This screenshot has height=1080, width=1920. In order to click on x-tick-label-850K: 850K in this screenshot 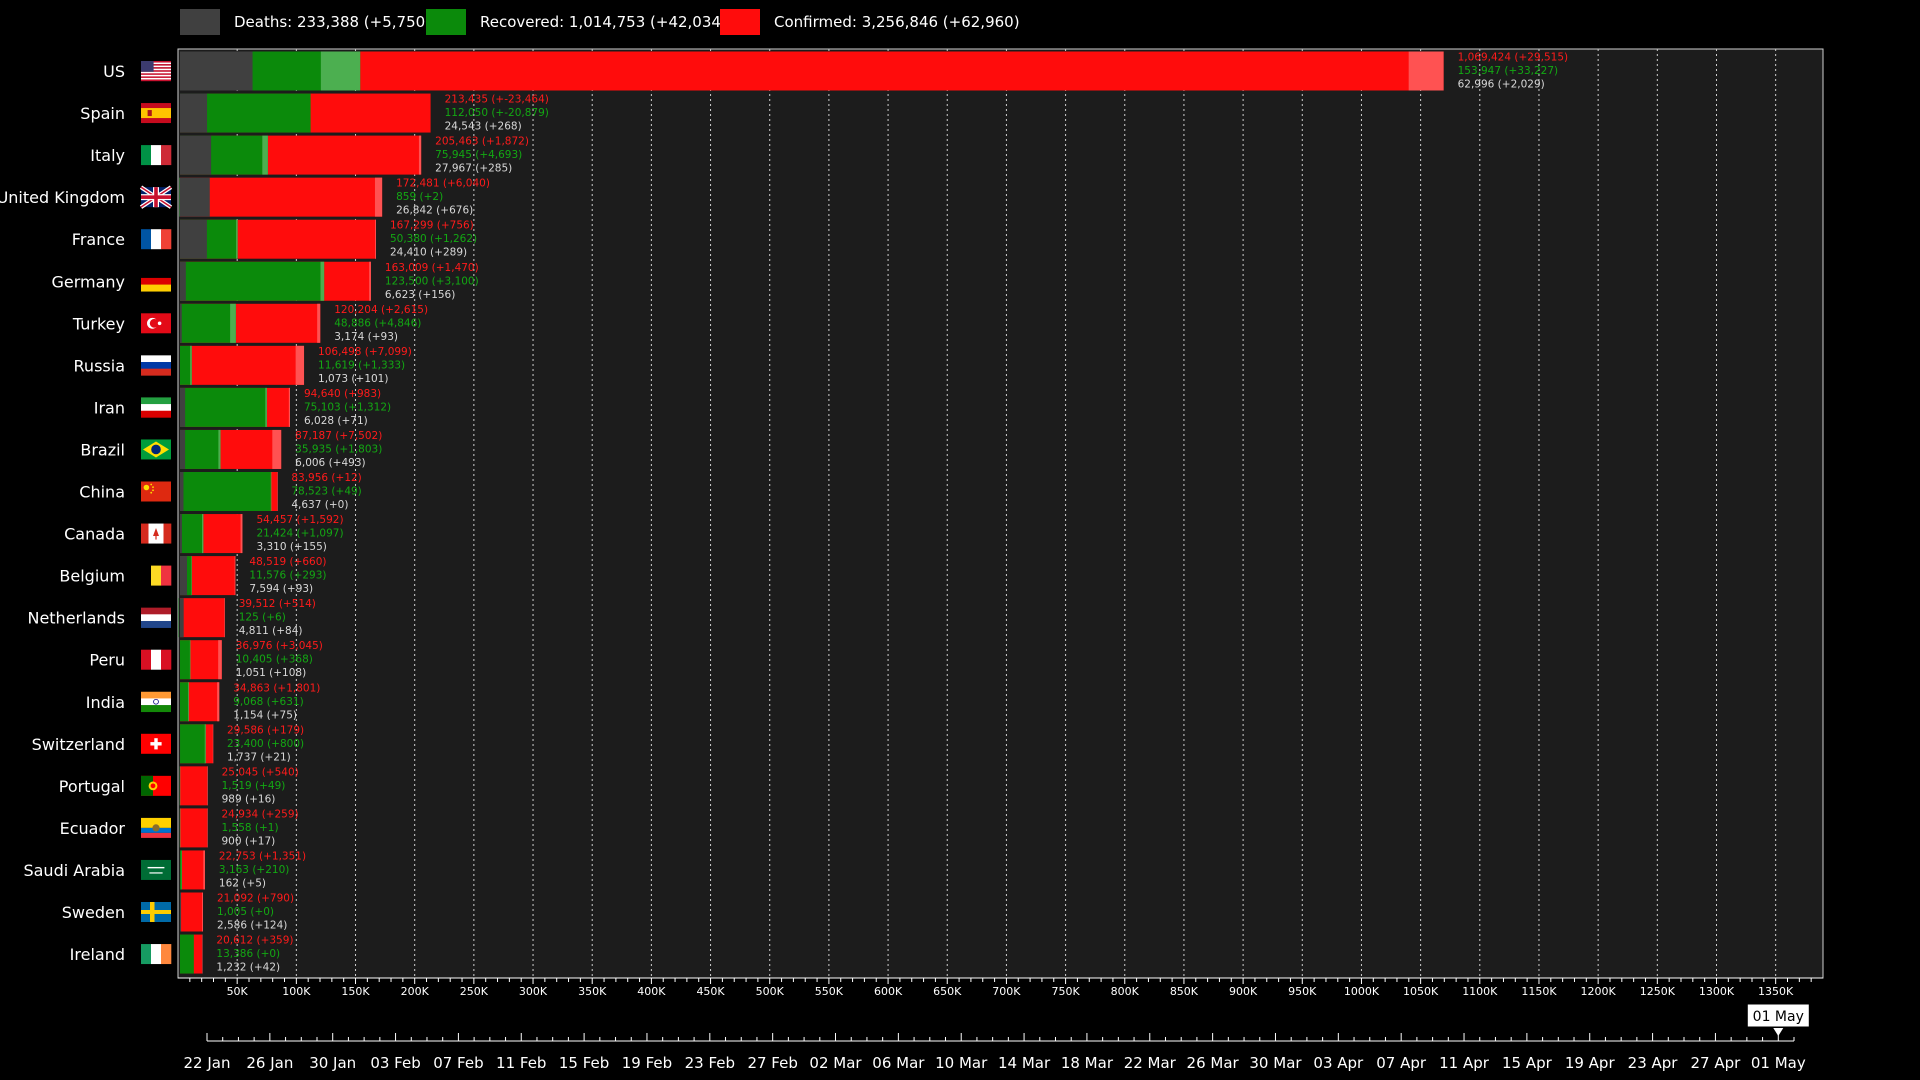, I will do `click(1184, 991)`.